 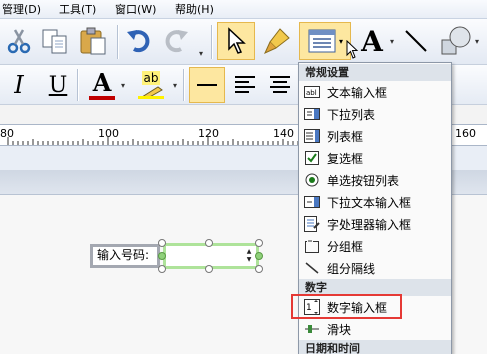 I want to click on form-list-icon, so click(x=322, y=41).